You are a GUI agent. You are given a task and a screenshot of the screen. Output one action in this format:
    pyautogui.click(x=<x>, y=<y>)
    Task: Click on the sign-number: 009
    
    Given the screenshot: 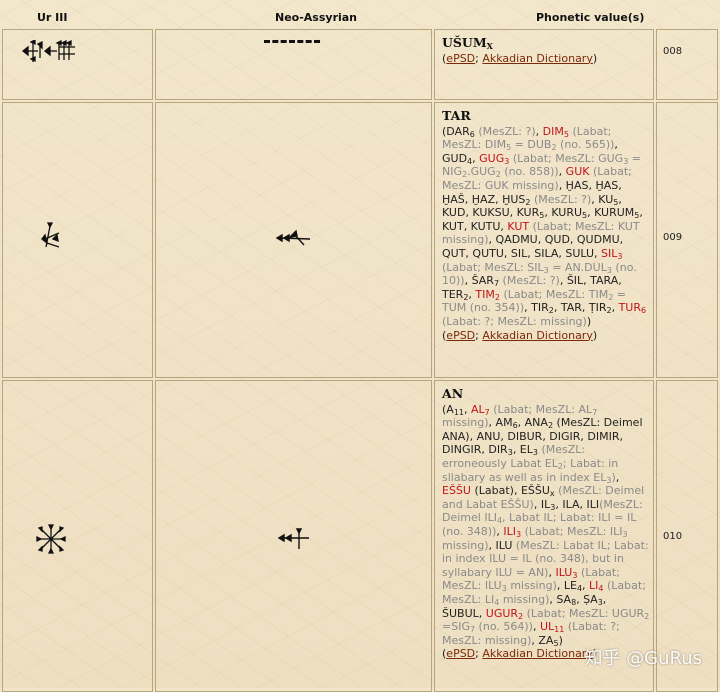 What is the action you would take?
    pyautogui.click(x=673, y=237)
    